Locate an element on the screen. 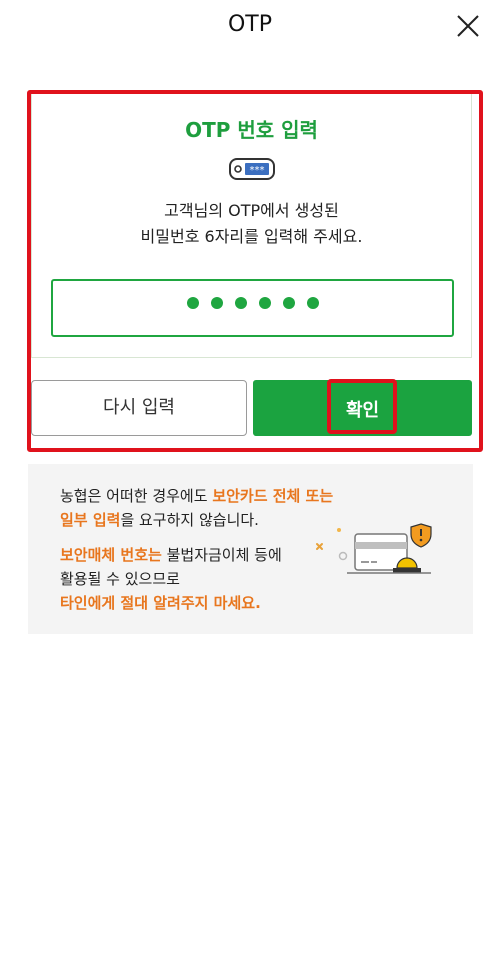 This screenshot has height=968, width=500. notice-highlight: 보안매체 번호는 is located at coordinates (111, 555).